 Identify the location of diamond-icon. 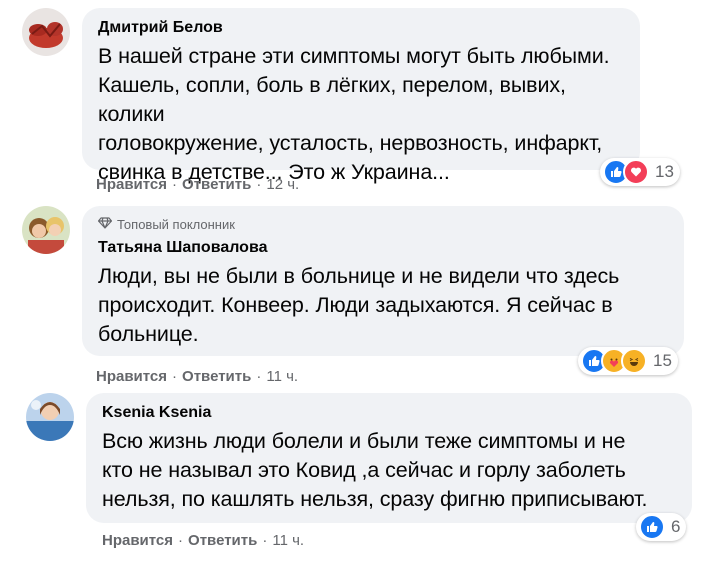
(105, 225).